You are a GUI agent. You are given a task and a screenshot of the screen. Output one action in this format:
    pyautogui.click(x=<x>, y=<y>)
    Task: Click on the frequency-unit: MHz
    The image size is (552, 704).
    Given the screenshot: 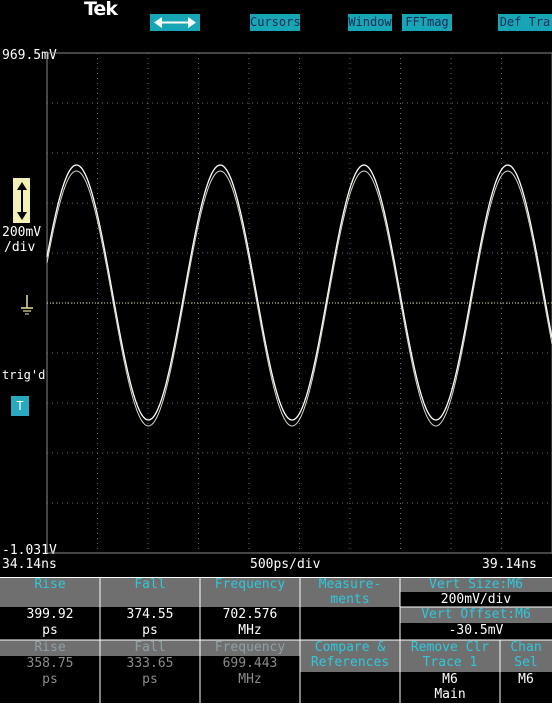 What is the action you would take?
    pyautogui.click(x=250, y=631)
    